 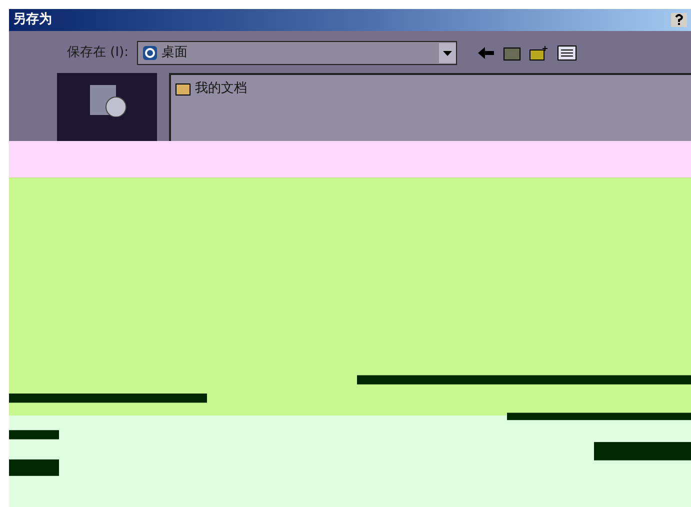 I want to click on window-title: 另存为, so click(x=32, y=20).